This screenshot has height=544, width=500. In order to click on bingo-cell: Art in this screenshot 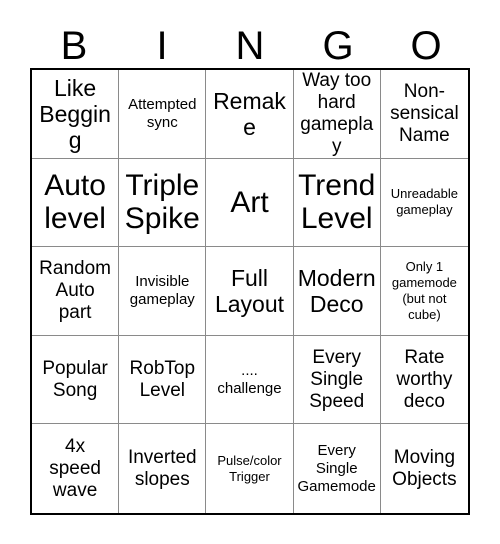, I will do `click(250, 203)`.